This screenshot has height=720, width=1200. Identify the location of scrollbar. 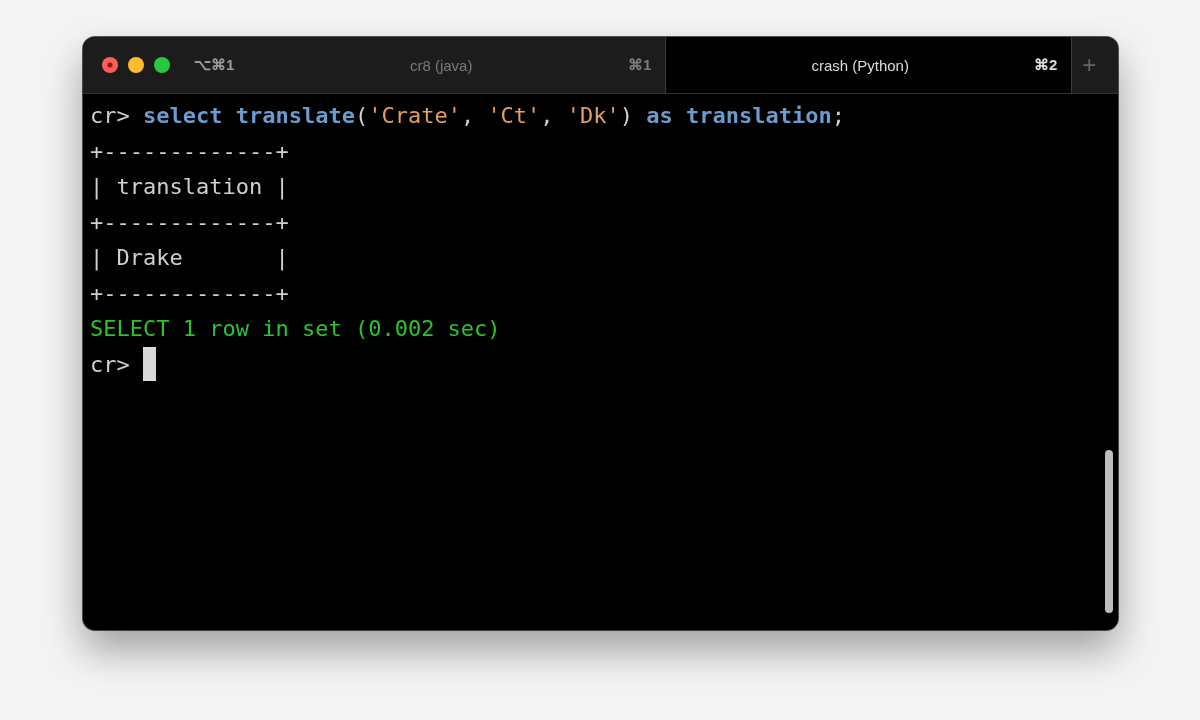
(1109, 531).